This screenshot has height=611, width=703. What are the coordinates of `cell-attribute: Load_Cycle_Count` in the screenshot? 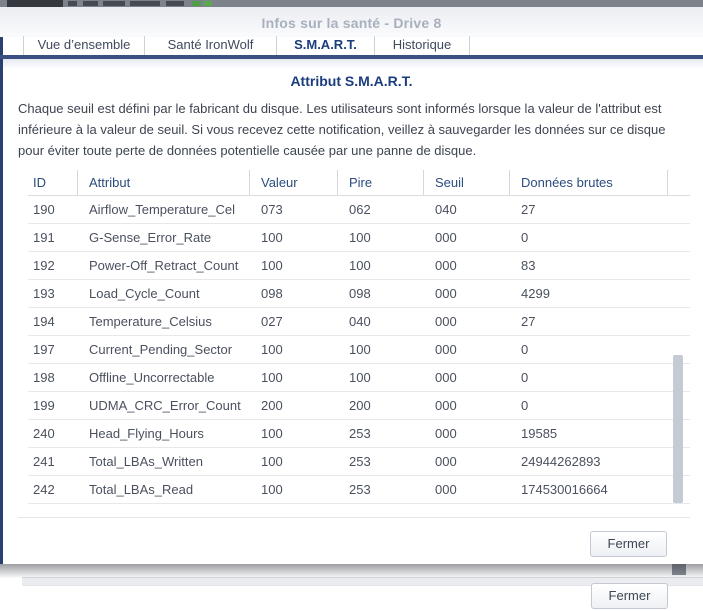 It's located at (144, 293).